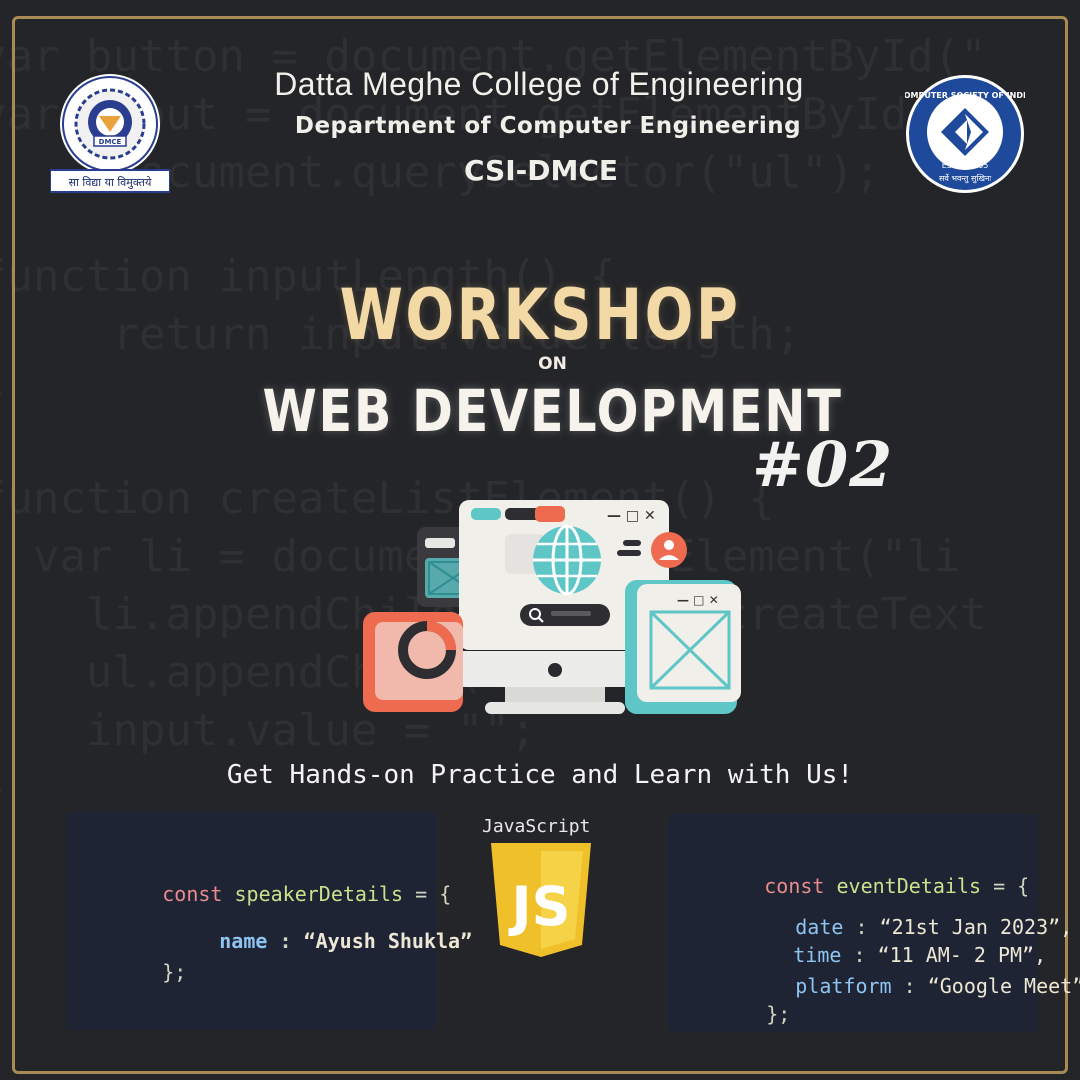  What do you see at coordinates (843, 986) in the screenshot?
I see `event-platform-key: platform` at bounding box center [843, 986].